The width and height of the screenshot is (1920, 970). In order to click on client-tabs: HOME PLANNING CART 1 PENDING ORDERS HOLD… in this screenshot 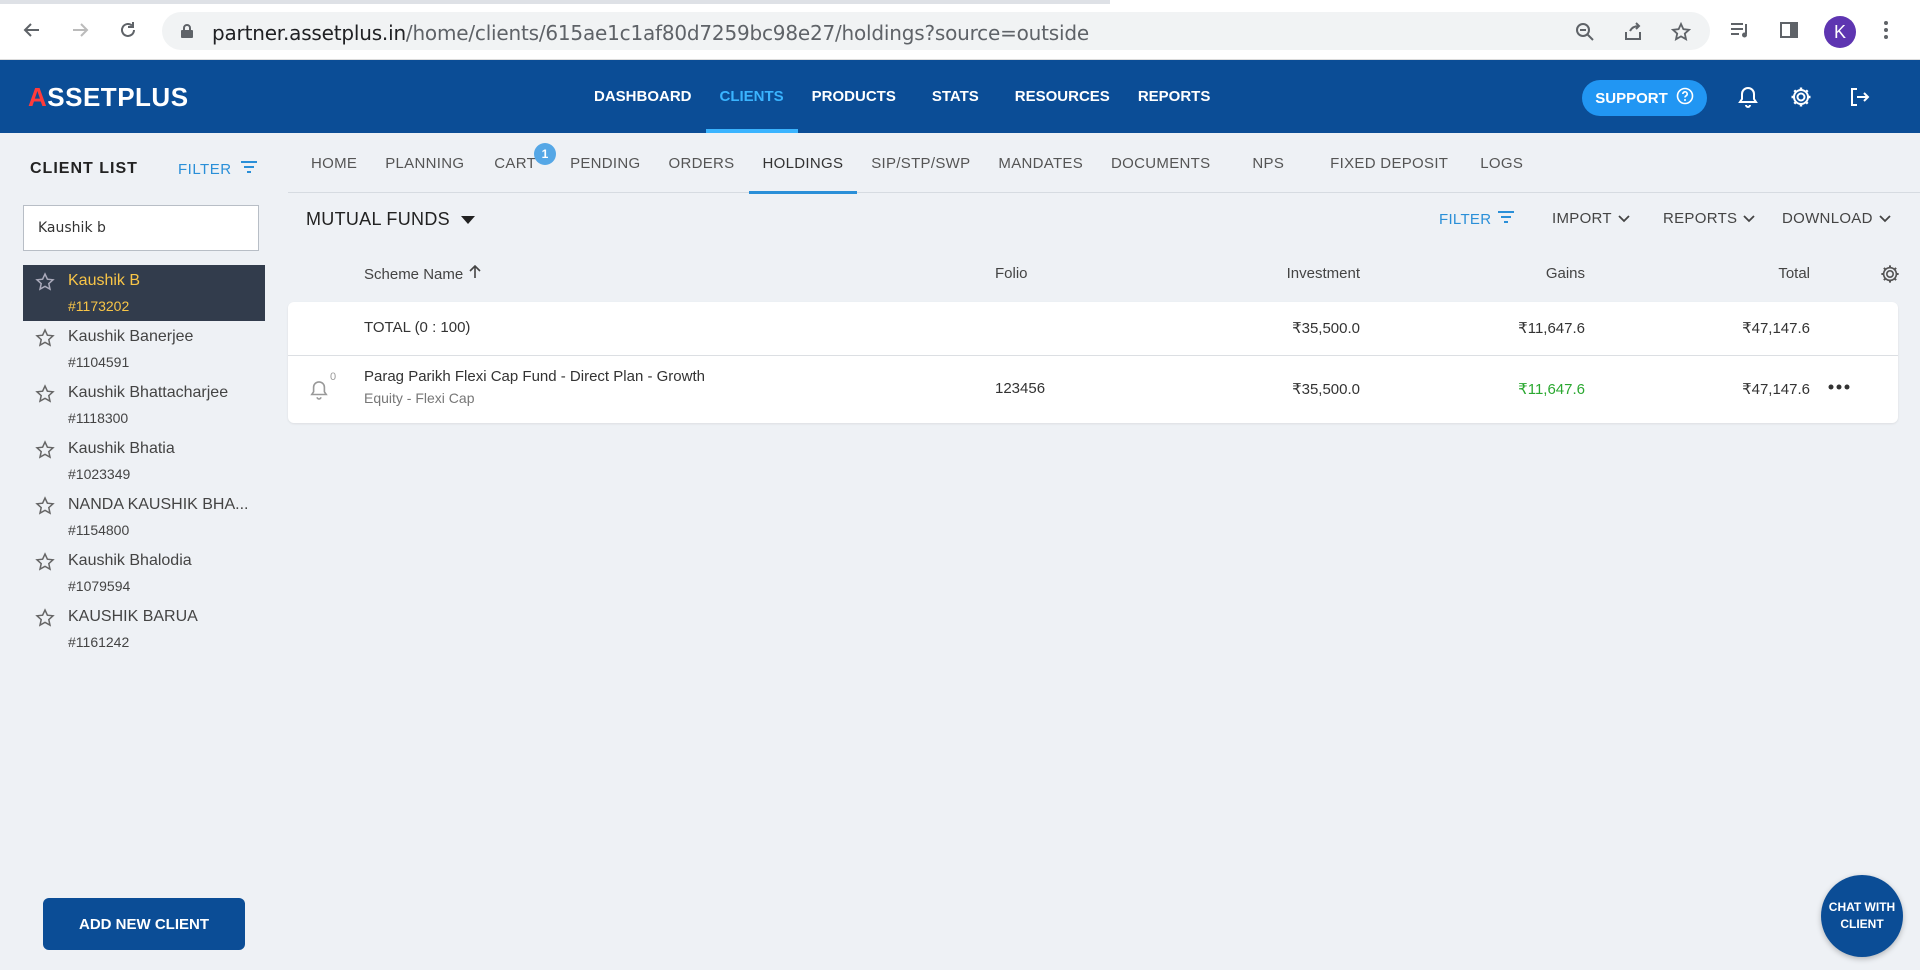, I will do `click(1104, 163)`.